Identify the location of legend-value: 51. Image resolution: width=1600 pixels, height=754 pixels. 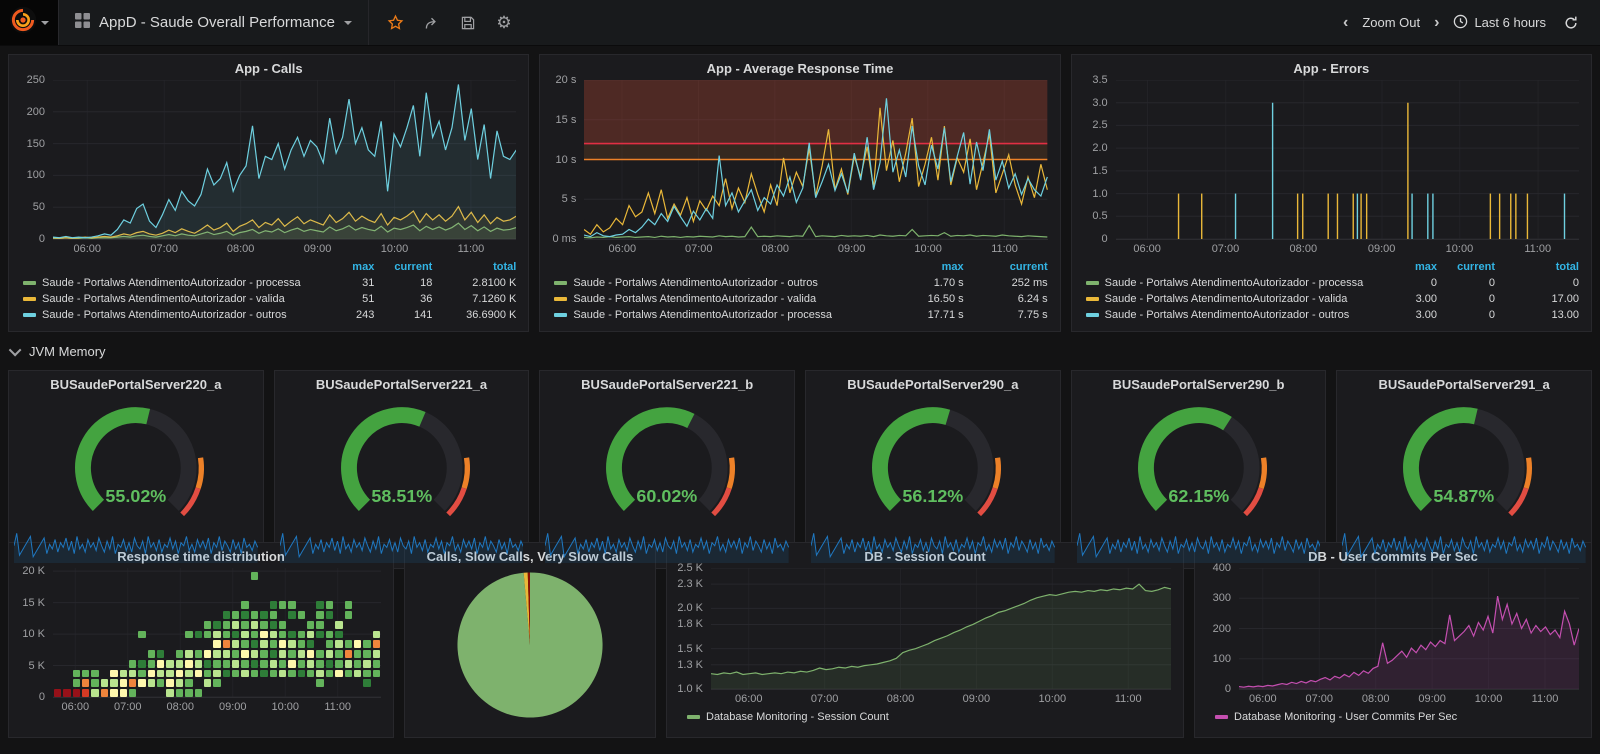
(368, 299).